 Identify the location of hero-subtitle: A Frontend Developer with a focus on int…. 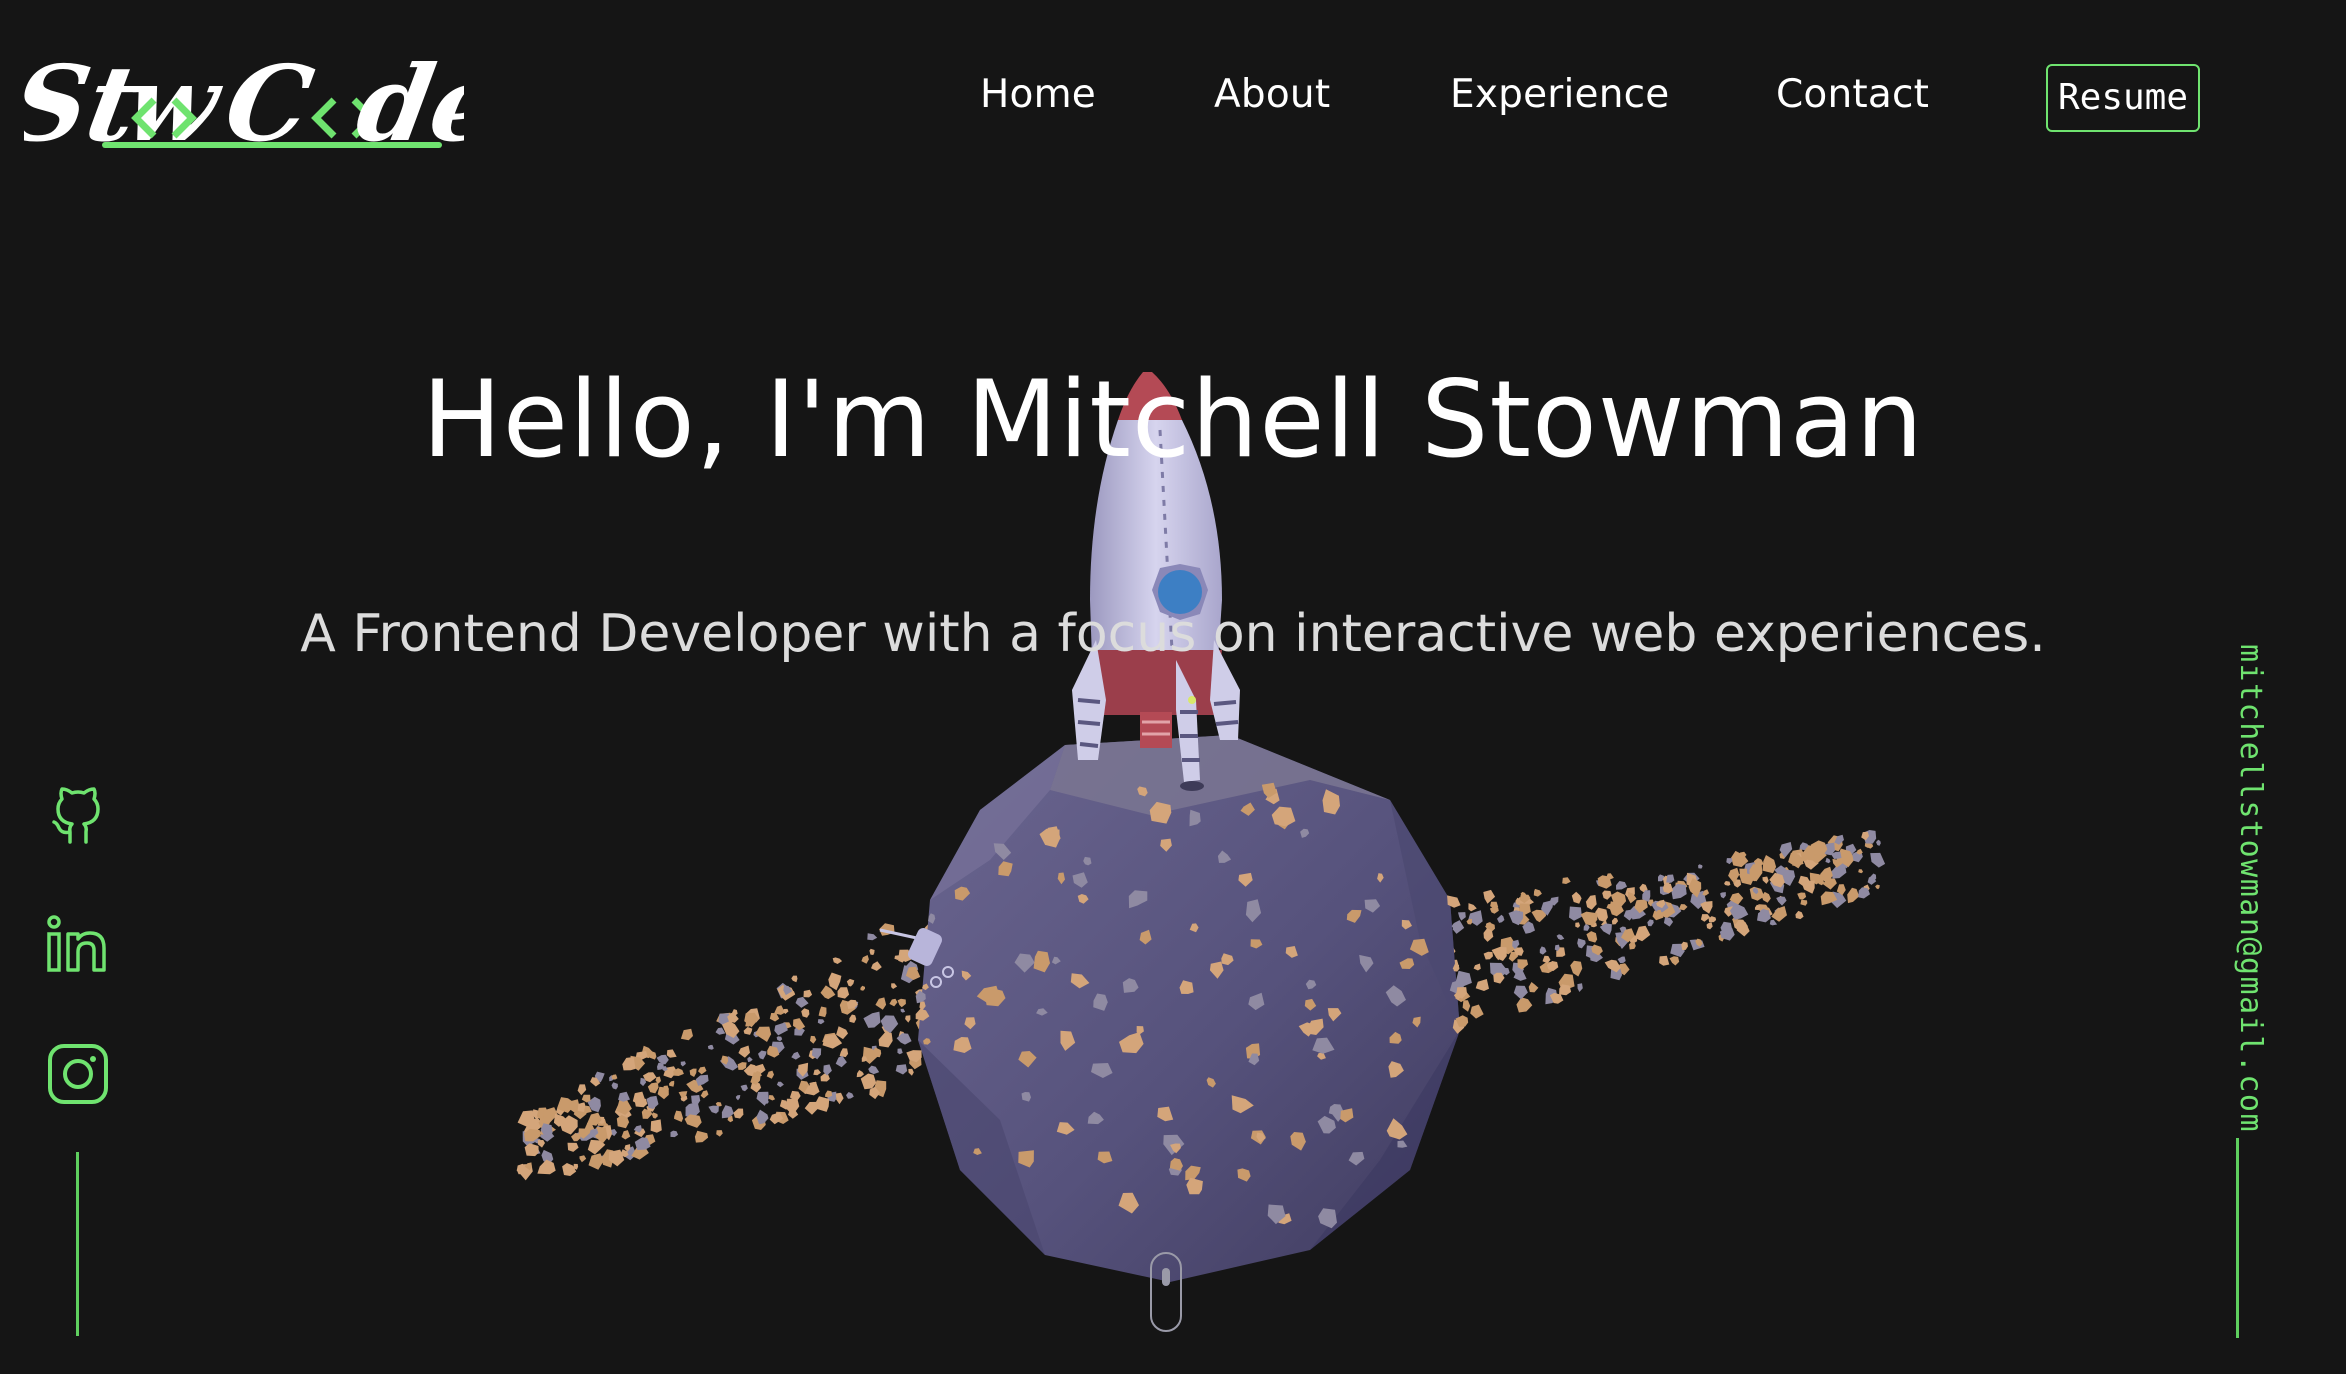
(1173, 634).